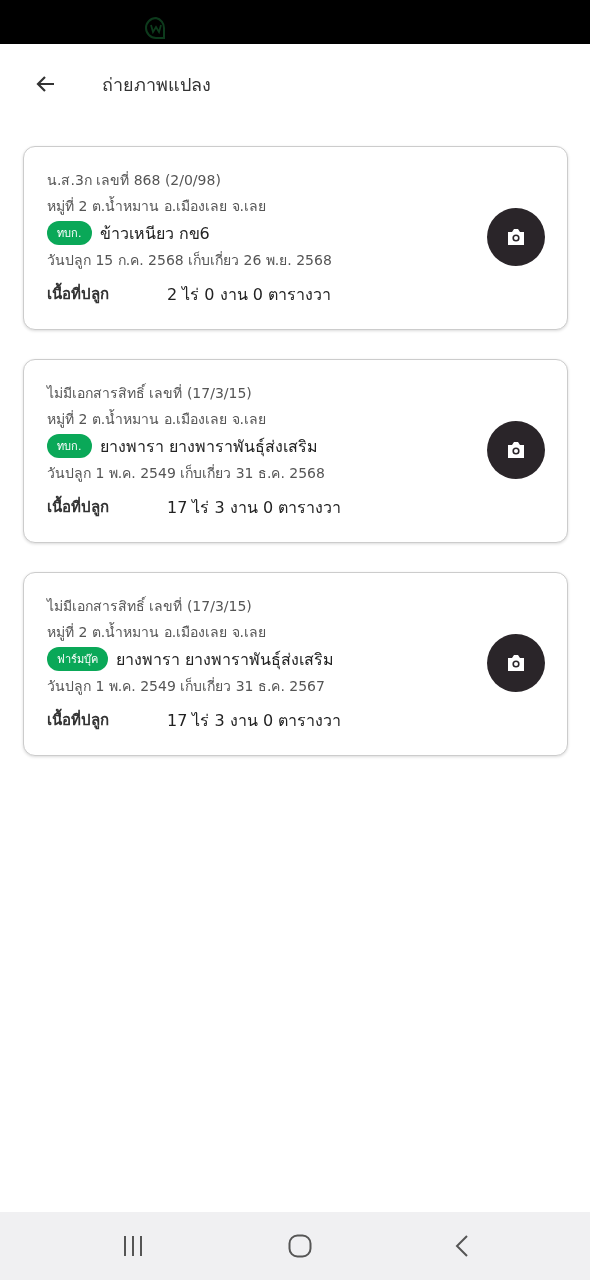 This screenshot has height=1280, width=590. I want to click on plot-card: ไม่มีเอกสารสิทธิ์ เลขที่ (17/3/15) หมู่ที่ 2 ต.น้ำหมาน อ.เมืองเลย จ.เลย ทบก. ยางพารา ยางพาราพันธุ์ส่งเสริม วันปลูก 1 พ.ค. 2549 เก็บเกี่ยว 31 ธ.ค. 2568 เนื้อที่ปลูก 17 ไร่ 3 งาน 0 ตารางวา, so click(295, 451).